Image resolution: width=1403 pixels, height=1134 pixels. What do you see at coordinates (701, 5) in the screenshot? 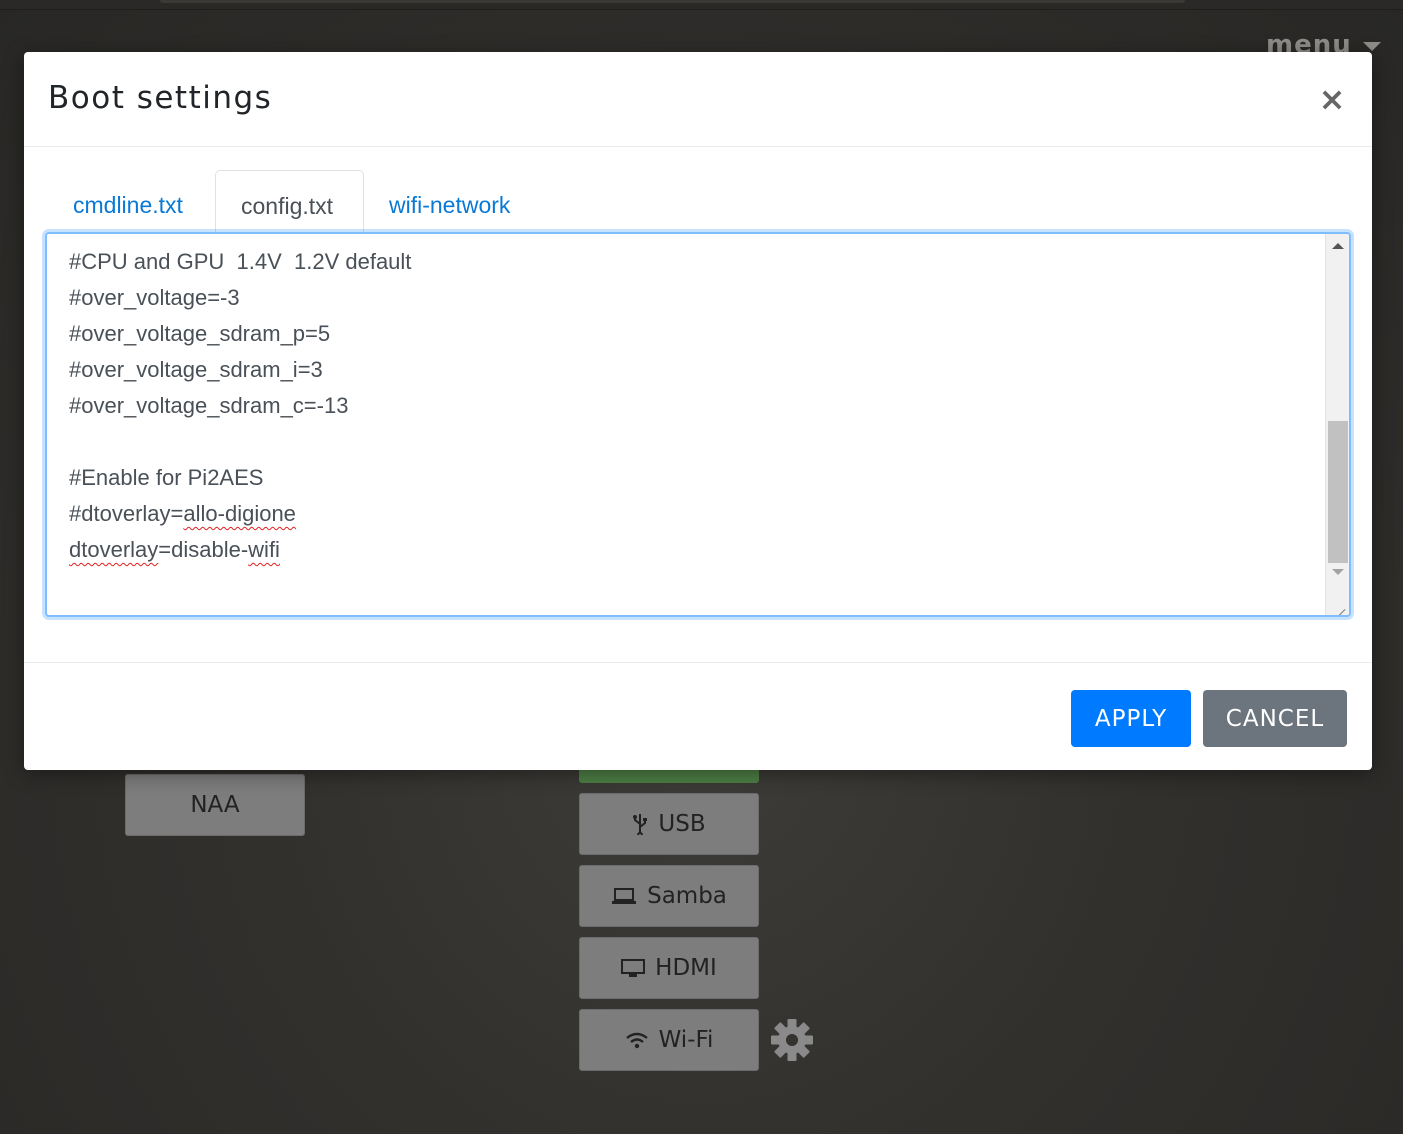
I see `browser-top-strip` at bounding box center [701, 5].